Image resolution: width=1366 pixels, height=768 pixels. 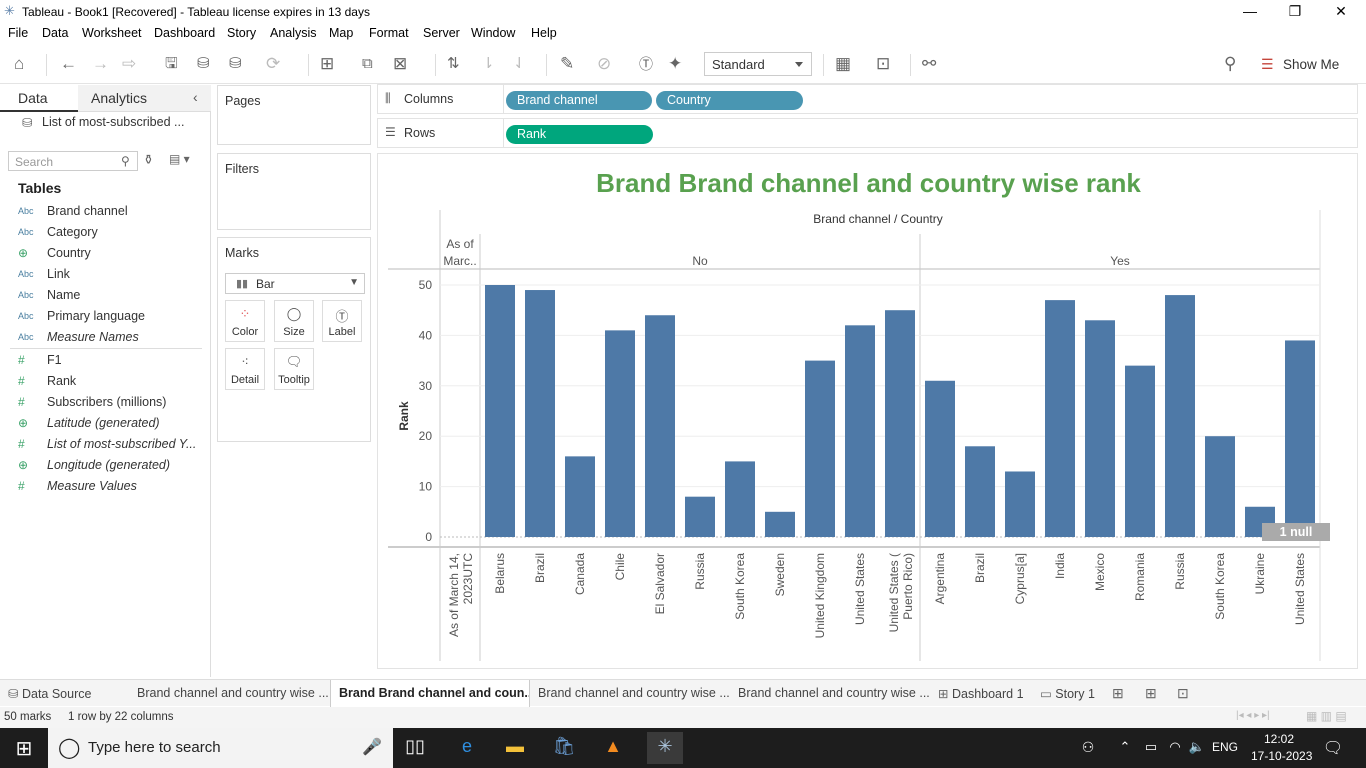 What do you see at coordinates (19, 64) in the screenshot?
I see `home-icon: ⌂` at bounding box center [19, 64].